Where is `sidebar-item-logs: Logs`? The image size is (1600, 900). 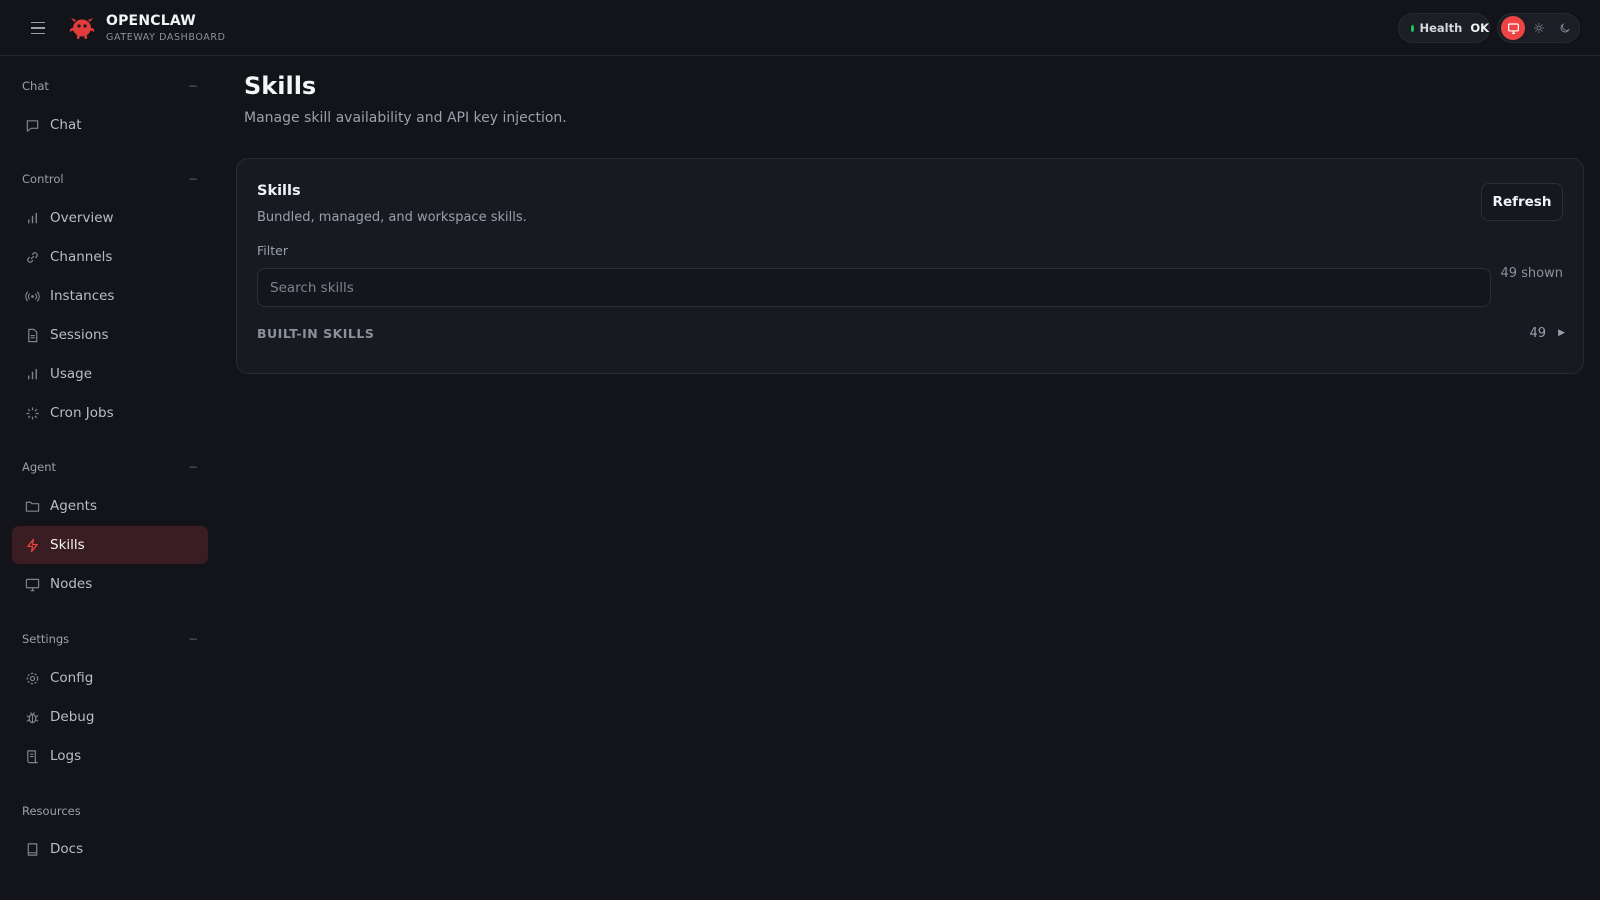
sidebar-item-logs: Logs is located at coordinates (110, 756).